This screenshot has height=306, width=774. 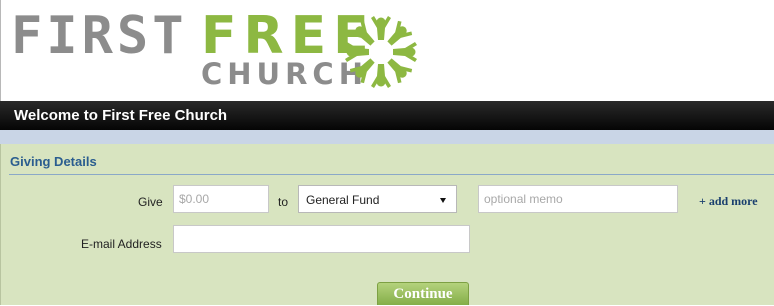 What do you see at coordinates (387, 137) in the screenshot?
I see `header-divider-strip` at bounding box center [387, 137].